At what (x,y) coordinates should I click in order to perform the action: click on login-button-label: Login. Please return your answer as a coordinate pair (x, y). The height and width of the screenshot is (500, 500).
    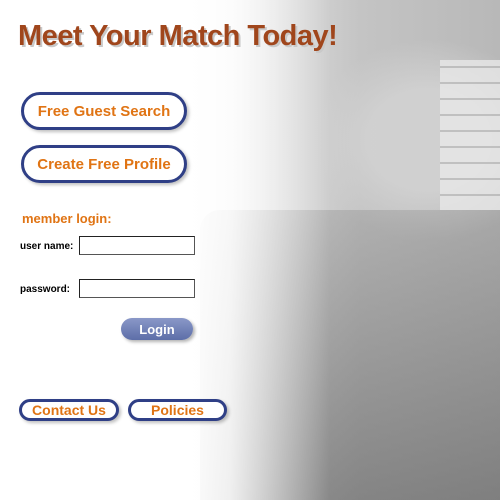
    Looking at the image, I should click on (157, 329).